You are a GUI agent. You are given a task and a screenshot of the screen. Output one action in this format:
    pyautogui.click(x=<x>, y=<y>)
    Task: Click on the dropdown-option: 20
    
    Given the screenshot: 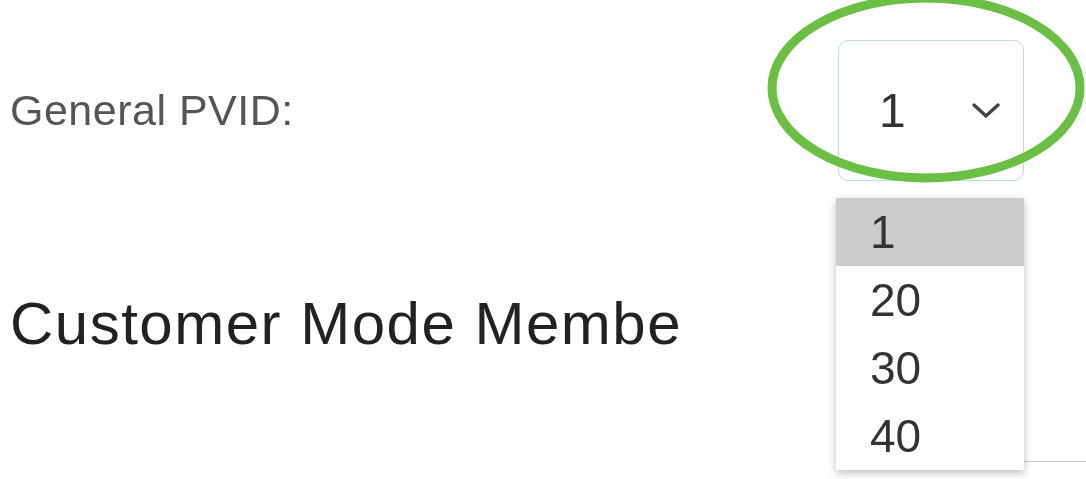 What is the action you would take?
    pyautogui.click(x=930, y=300)
    